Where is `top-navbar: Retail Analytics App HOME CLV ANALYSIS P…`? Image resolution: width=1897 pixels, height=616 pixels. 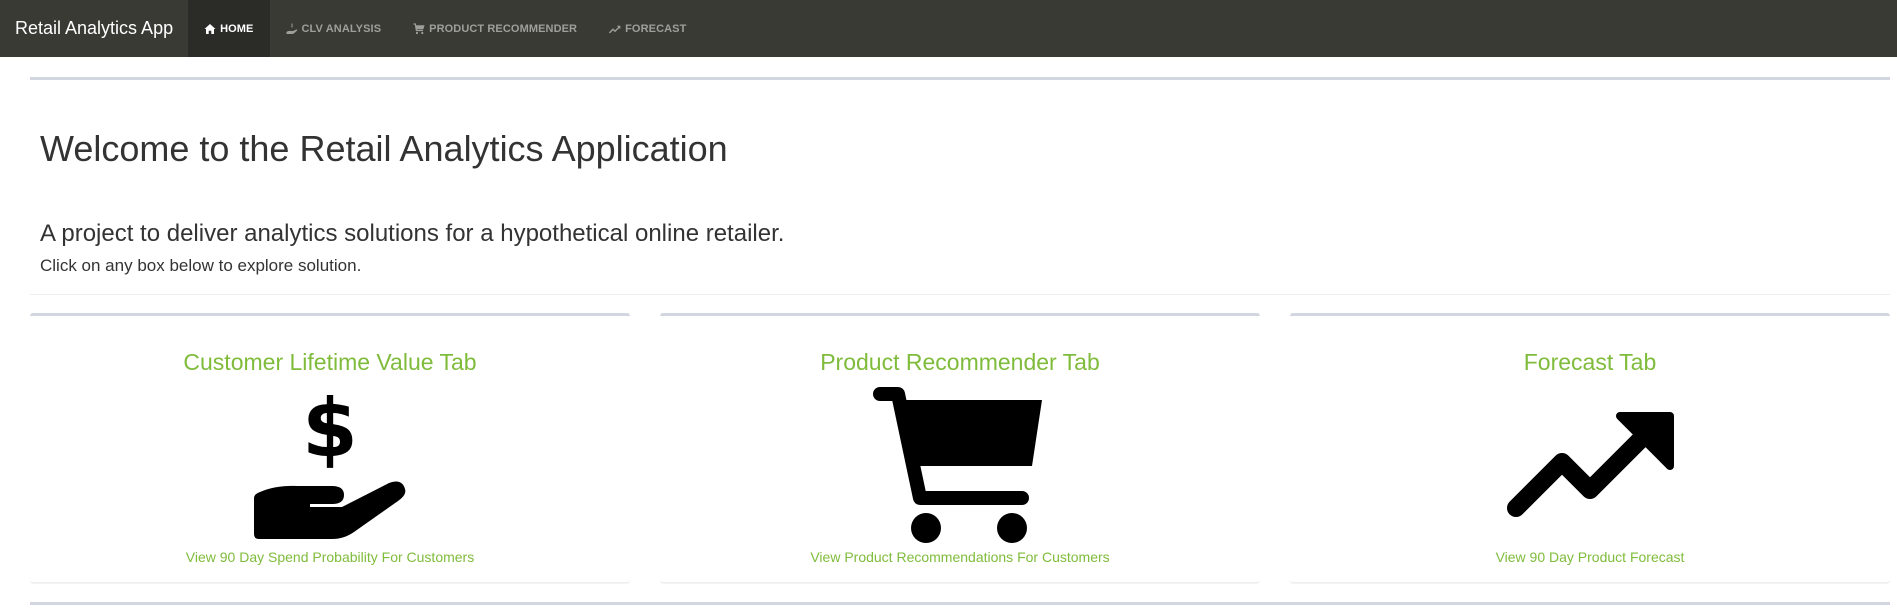
top-navbar: Retail Analytics App HOME CLV ANALYSIS P… is located at coordinates (948, 28).